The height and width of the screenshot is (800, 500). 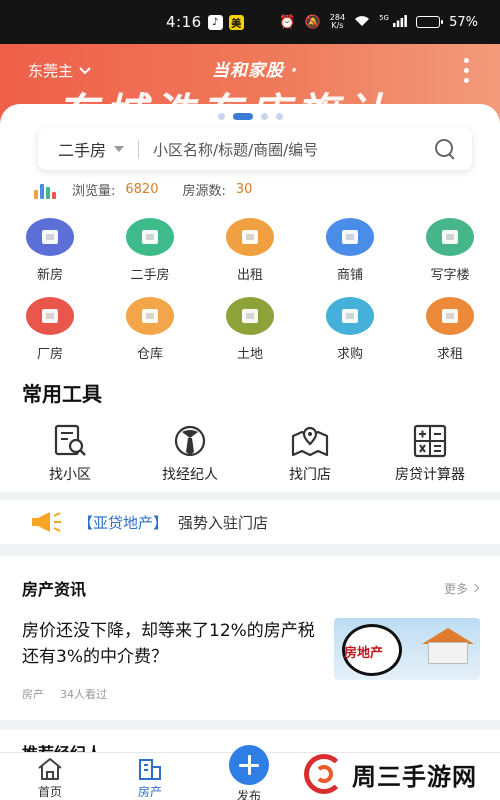 I want to click on announcement-bar: 【亚贷地产】 强势入驻门店, so click(x=250, y=522).